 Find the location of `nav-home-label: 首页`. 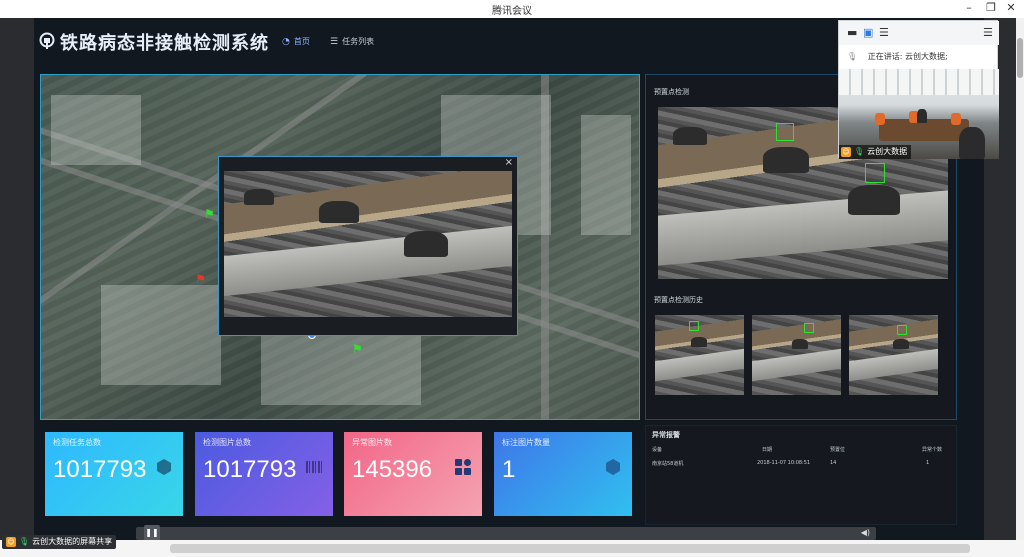

nav-home-label: 首页 is located at coordinates (301, 41).